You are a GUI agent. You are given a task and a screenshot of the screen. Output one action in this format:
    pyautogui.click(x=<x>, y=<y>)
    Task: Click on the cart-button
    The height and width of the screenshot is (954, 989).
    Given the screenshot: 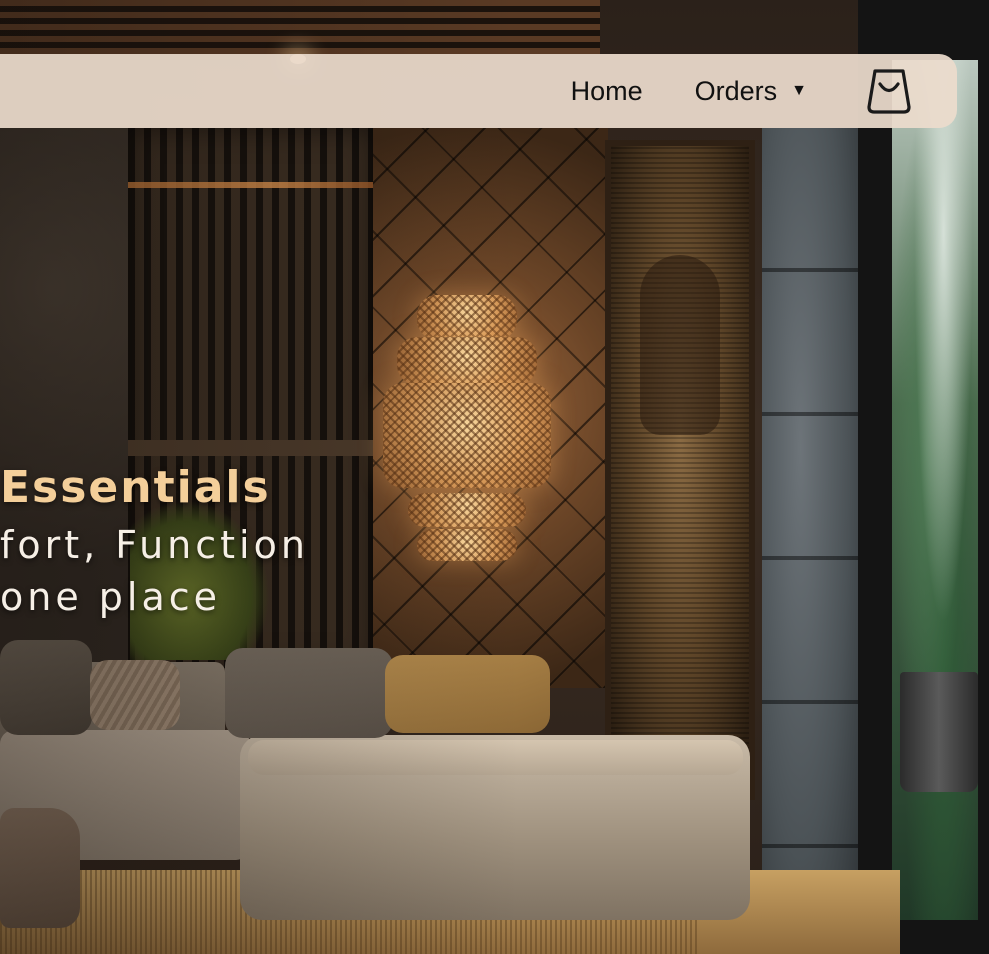 What is the action you would take?
    pyautogui.click(x=889, y=91)
    